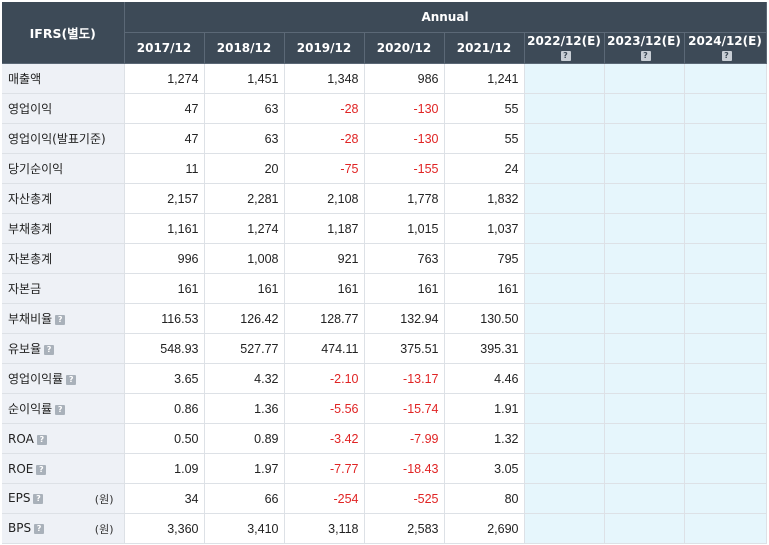 This screenshot has width=769, height=545. I want to click on table-row: BPS? (원) 3,360 3,410 3,118 2,583 2,690, so click(384, 528).